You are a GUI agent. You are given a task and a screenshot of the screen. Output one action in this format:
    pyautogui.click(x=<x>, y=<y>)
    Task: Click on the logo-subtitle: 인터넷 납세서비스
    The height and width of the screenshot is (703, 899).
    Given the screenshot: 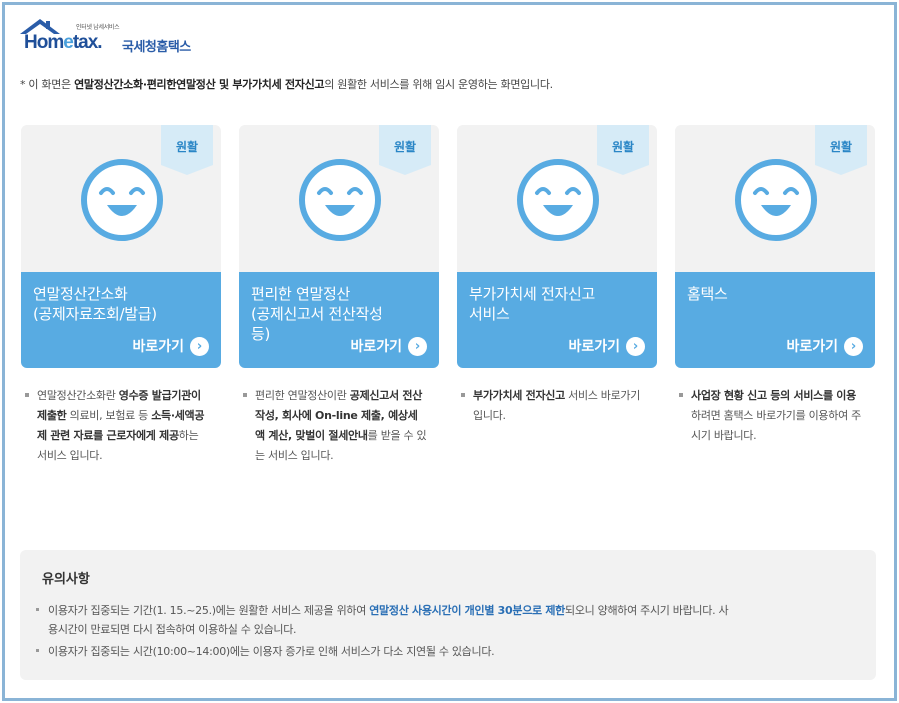 What is the action you would take?
    pyautogui.click(x=98, y=27)
    